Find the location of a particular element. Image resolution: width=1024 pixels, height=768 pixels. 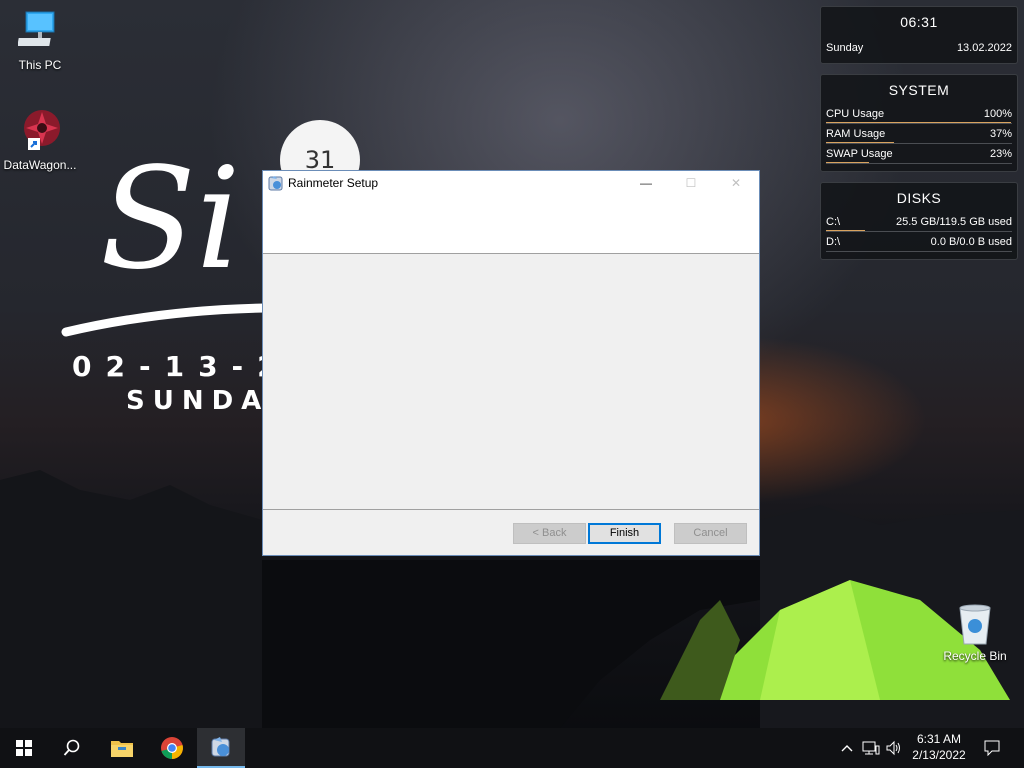

chrome-icon is located at coordinates (172, 748).